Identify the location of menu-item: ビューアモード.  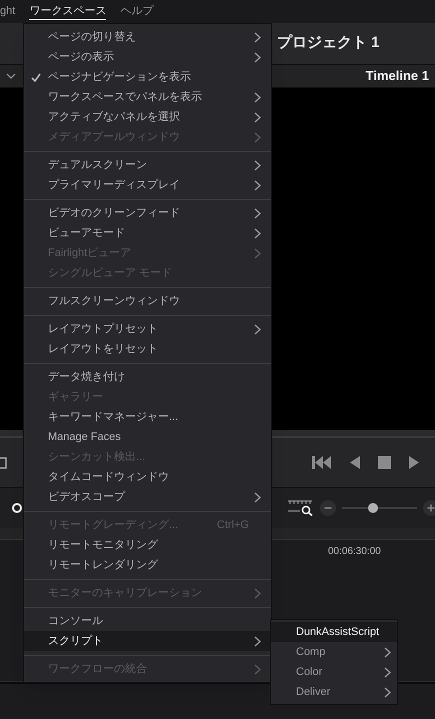
(147, 233).